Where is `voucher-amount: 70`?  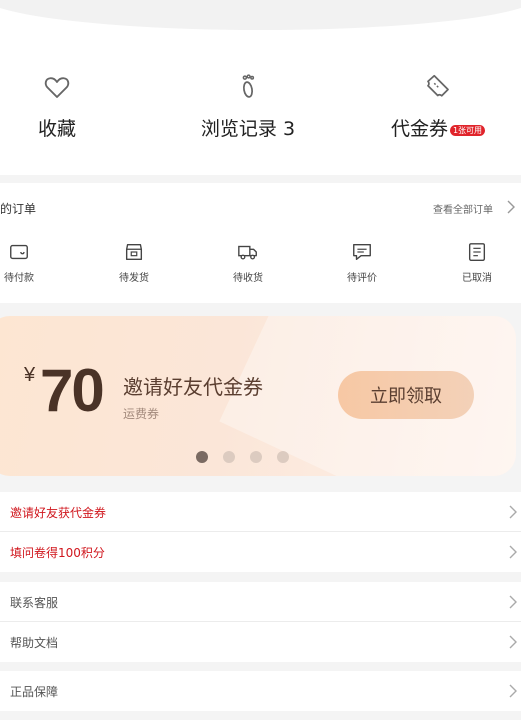 voucher-amount: 70 is located at coordinates (72, 390).